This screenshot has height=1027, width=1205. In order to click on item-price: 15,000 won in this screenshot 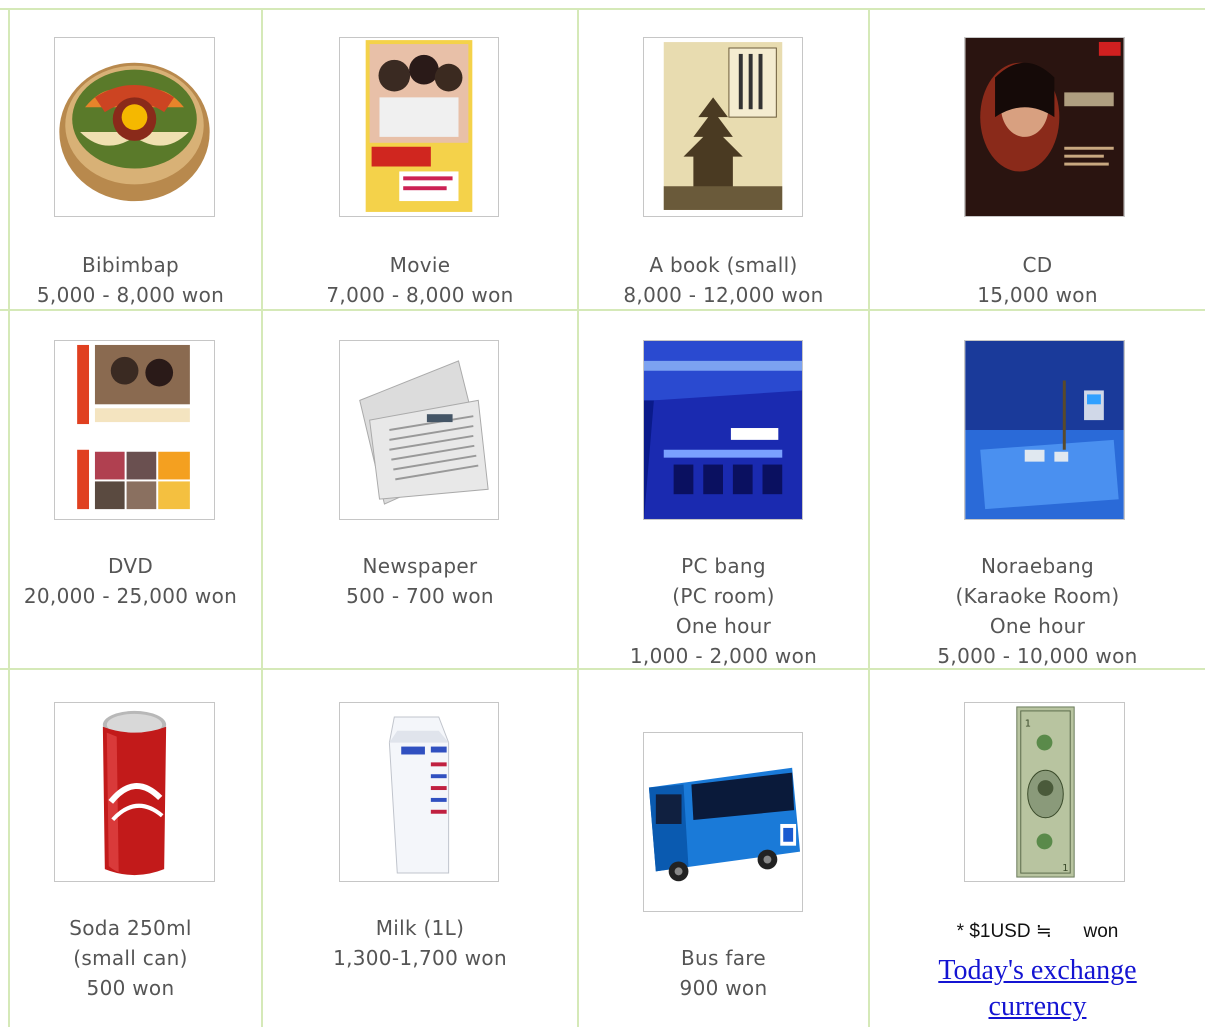, I will do `click(1037, 295)`.